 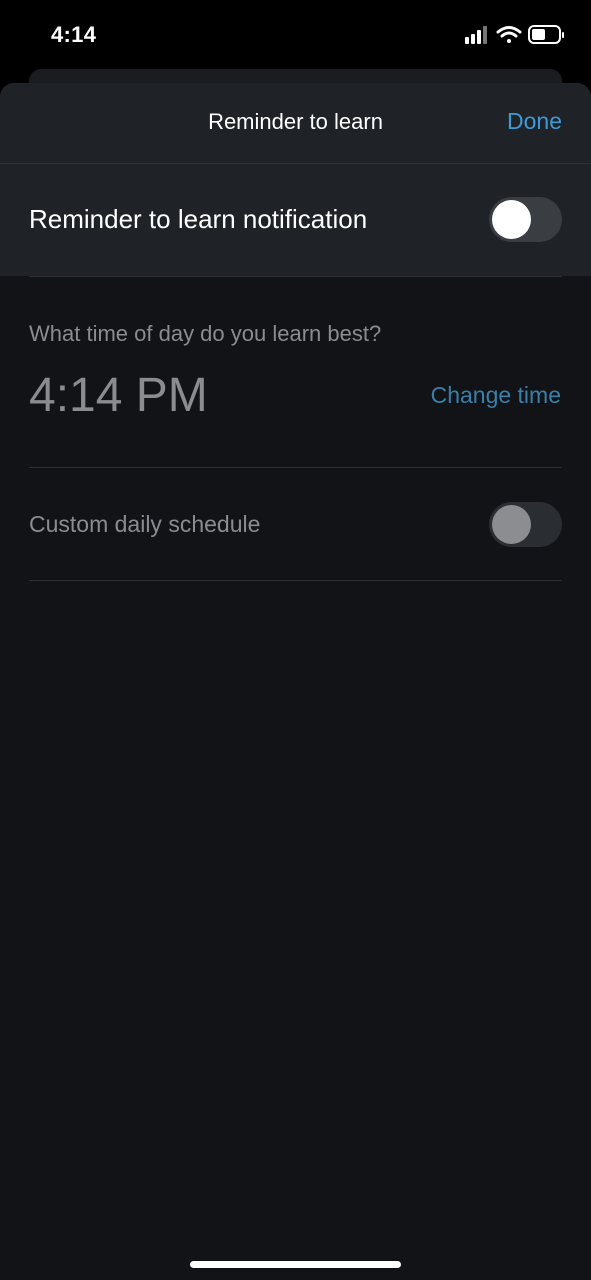 What do you see at coordinates (295, 1264) in the screenshot?
I see `home-indicator` at bounding box center [295, 1264].